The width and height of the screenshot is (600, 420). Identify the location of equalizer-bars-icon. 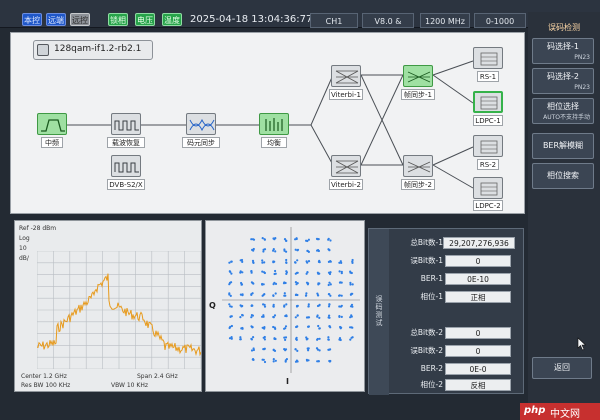
(274, 124).